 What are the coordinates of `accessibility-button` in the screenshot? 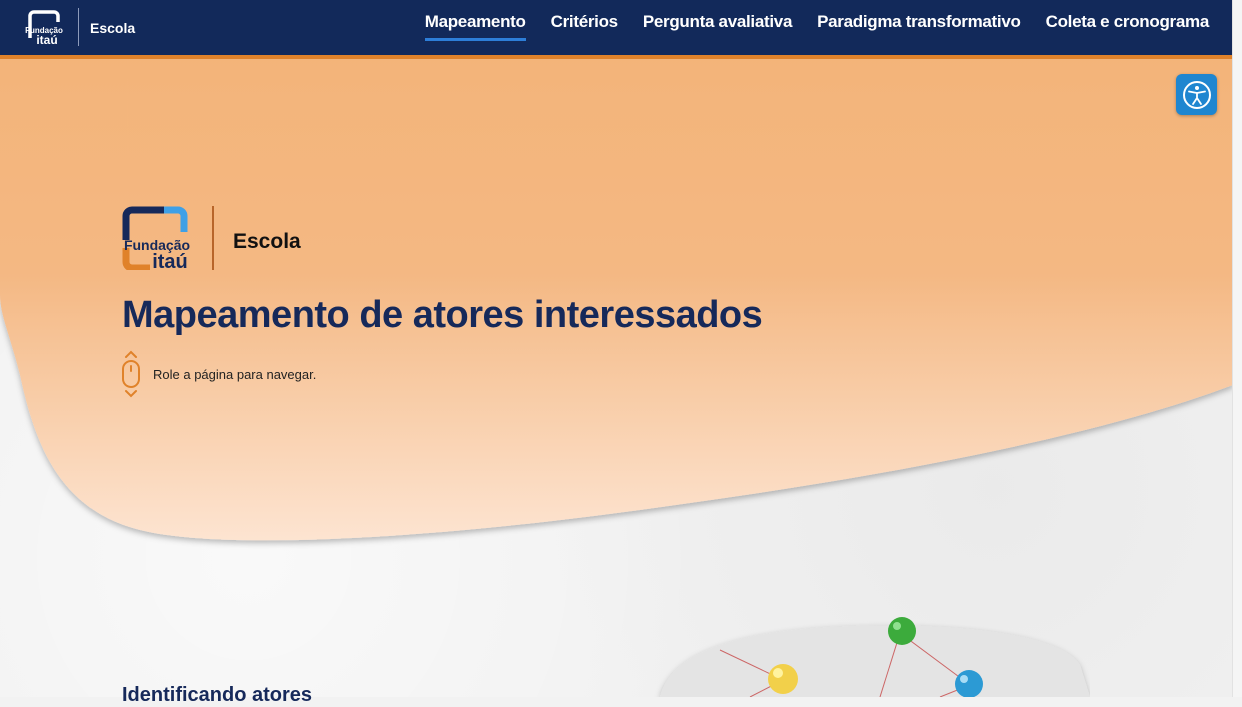 It's located at (1196, 94).